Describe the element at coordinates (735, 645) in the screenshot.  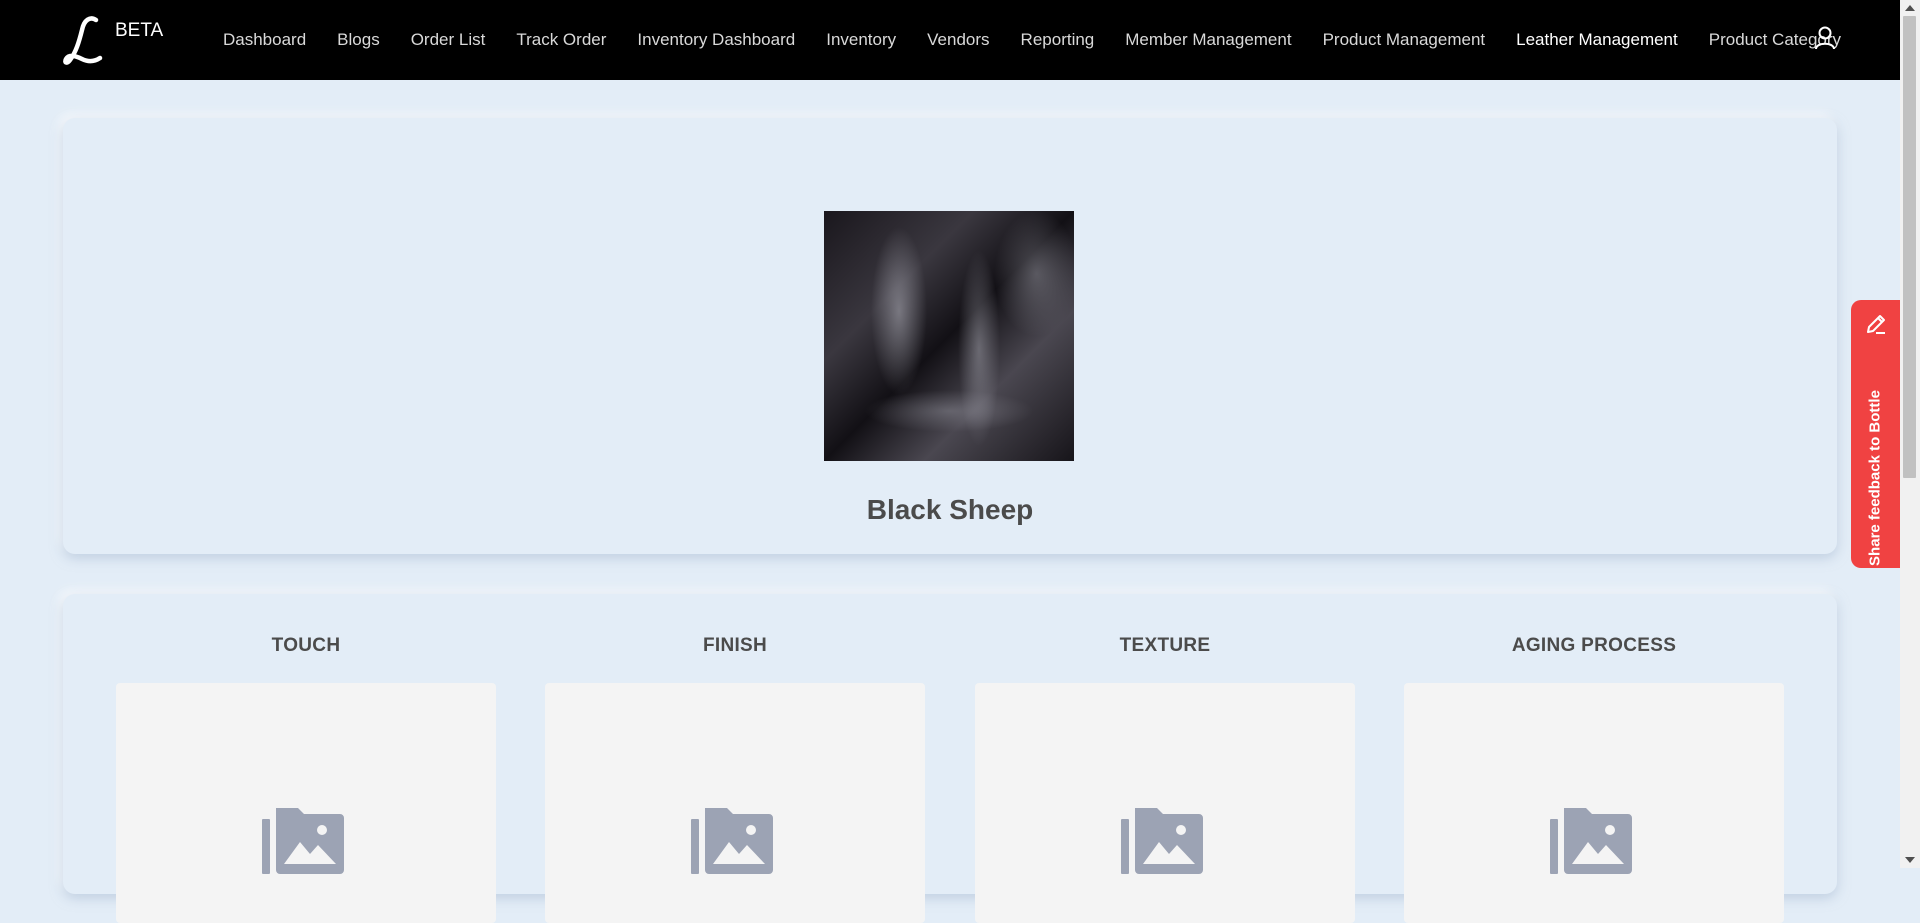
I see `property-title: FINISH` at that location.